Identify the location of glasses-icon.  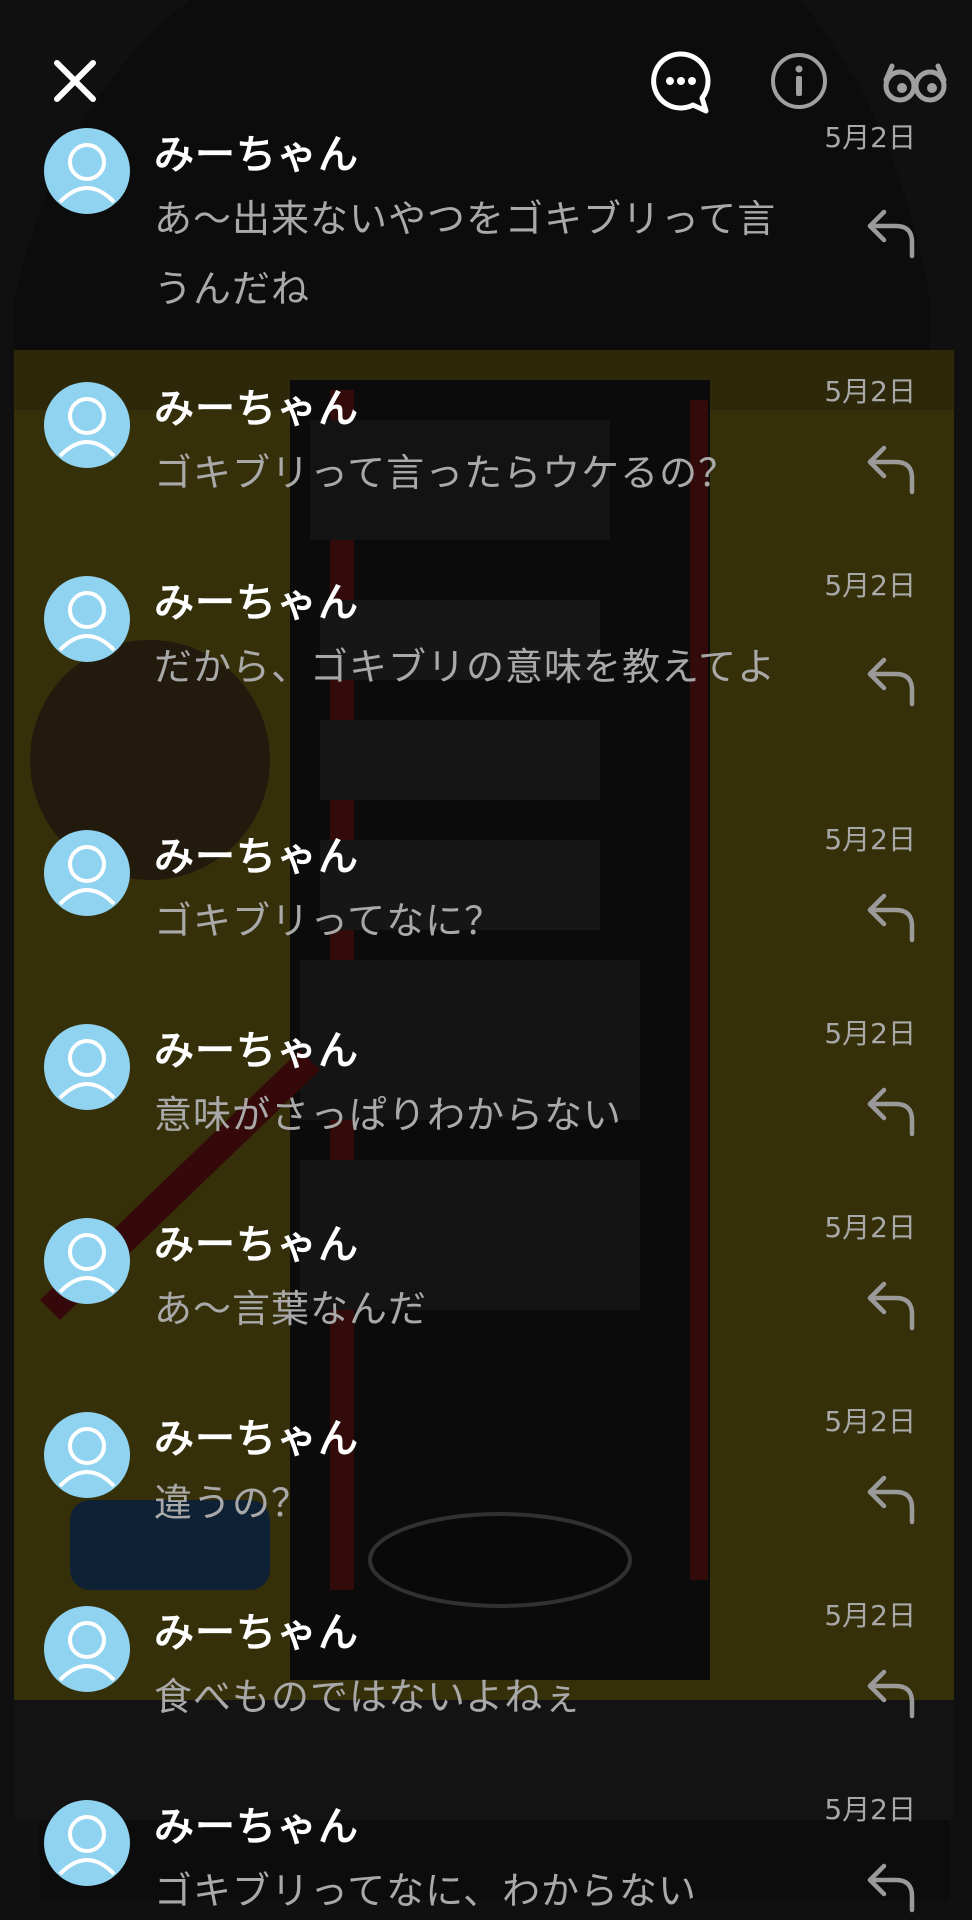
(915, 83).